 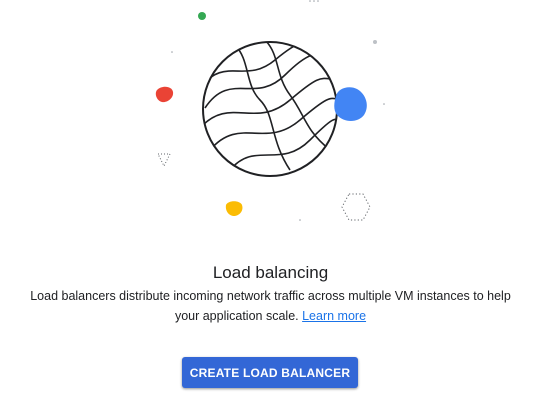 What do you see at coordinates (350, 104) in the screenshot?
I see `blue-blob-icon` at bounding box center [350, 104].